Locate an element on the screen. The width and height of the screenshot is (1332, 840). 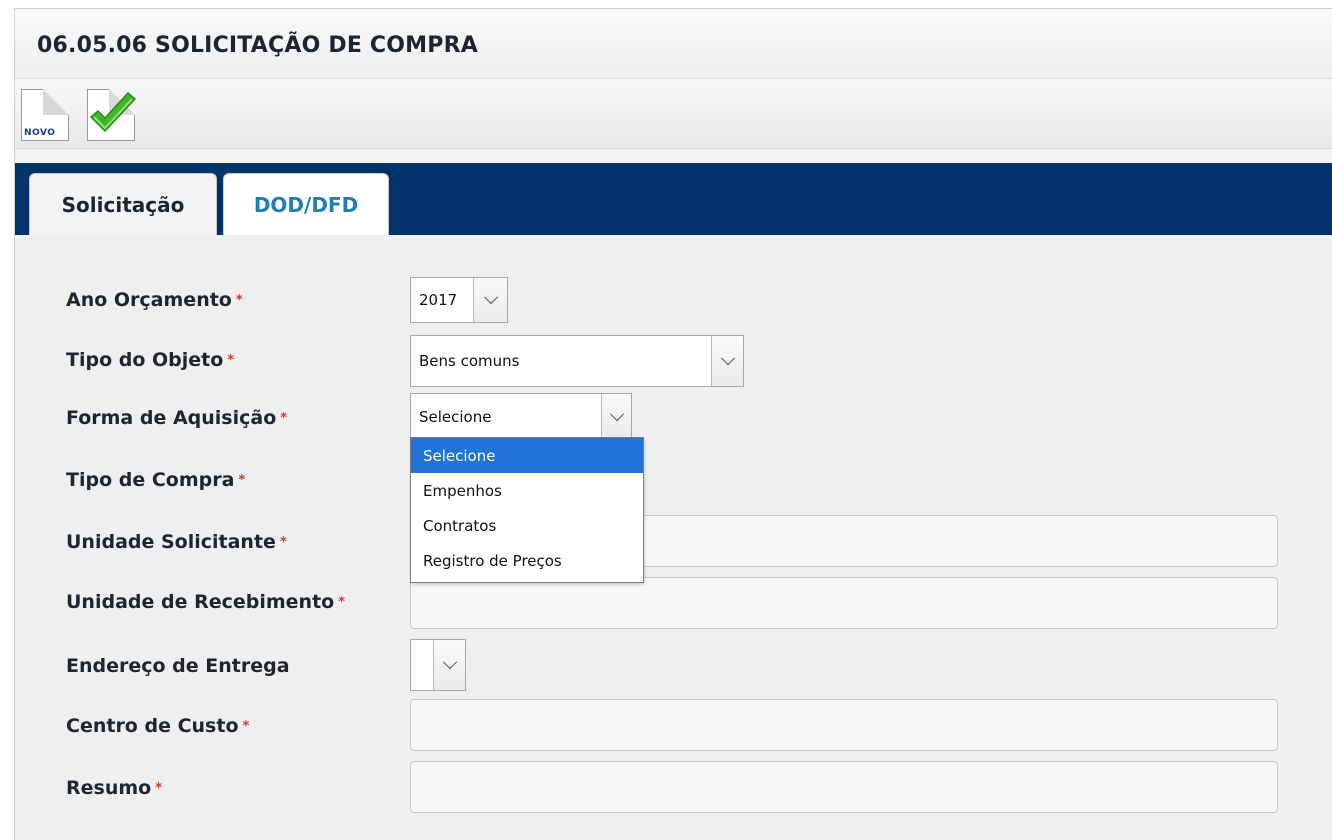
forma-aquisicao-select: Selecione is located at coordinates (521, 417).